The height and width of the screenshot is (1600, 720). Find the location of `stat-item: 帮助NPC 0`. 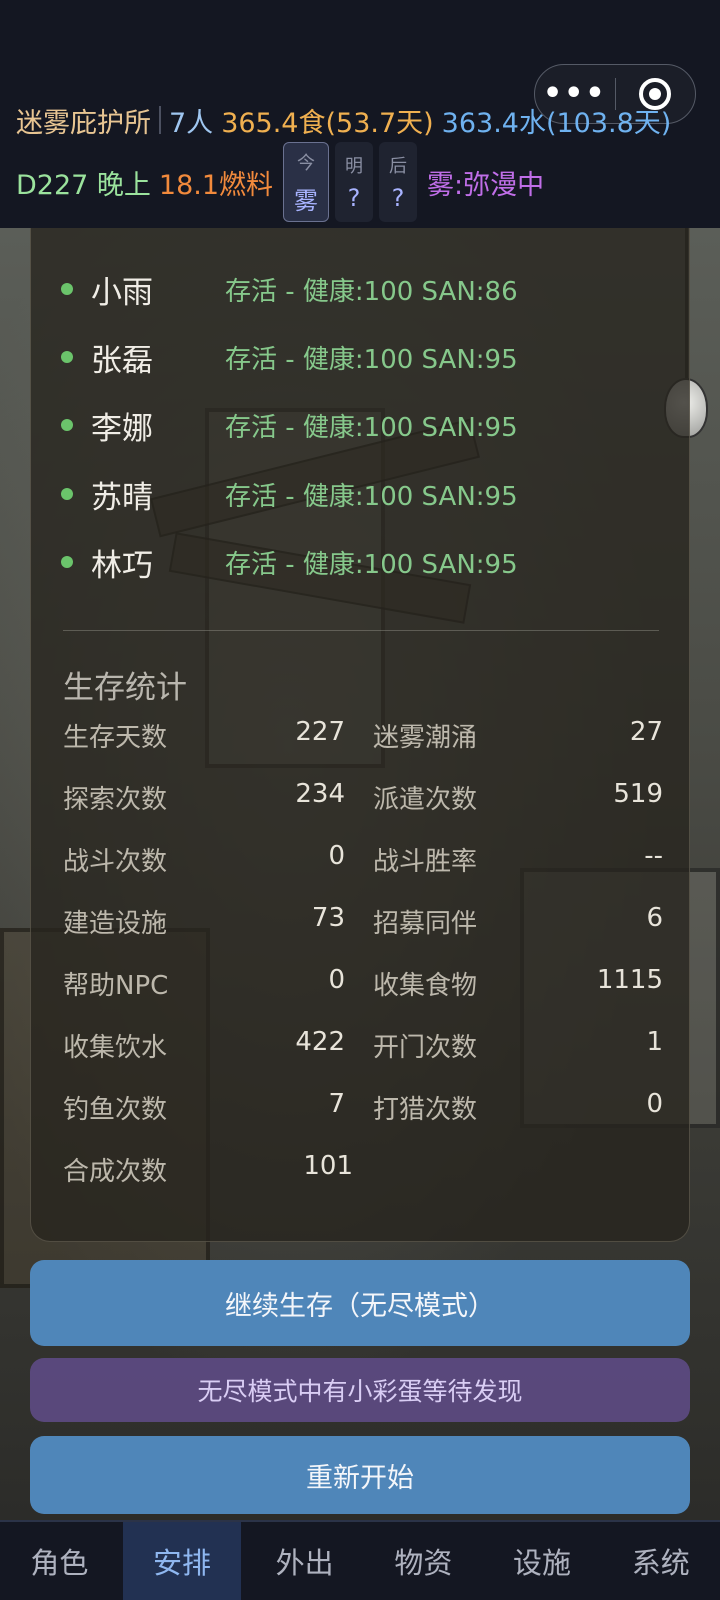

stat-item: 帮助NPC 0 is located at coordinates (204, 982).